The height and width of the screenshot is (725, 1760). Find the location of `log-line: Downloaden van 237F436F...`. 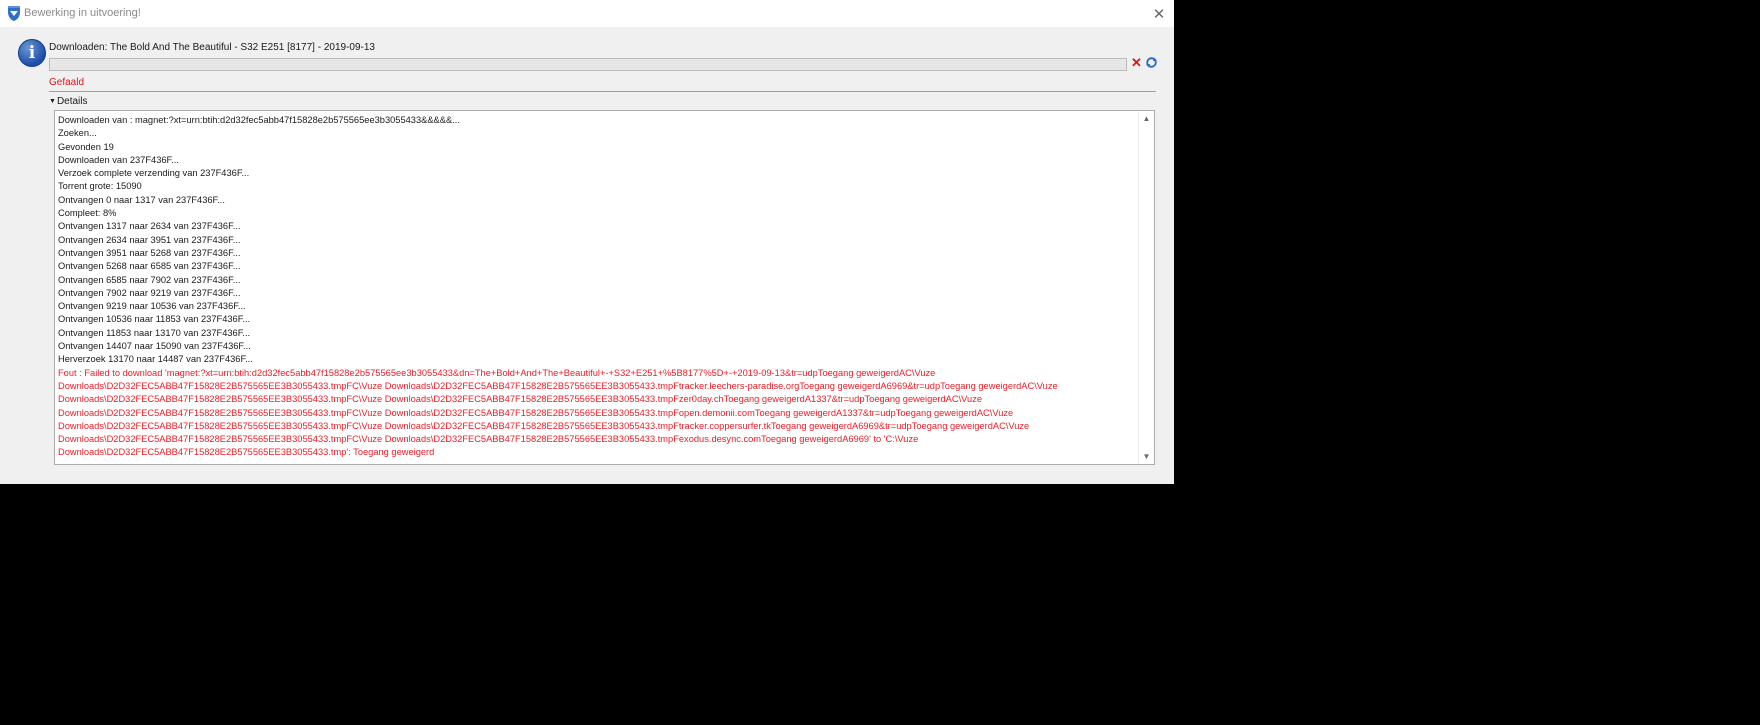

log-line: Downloaden van 237F436F... is located at coordinates (118, 159).